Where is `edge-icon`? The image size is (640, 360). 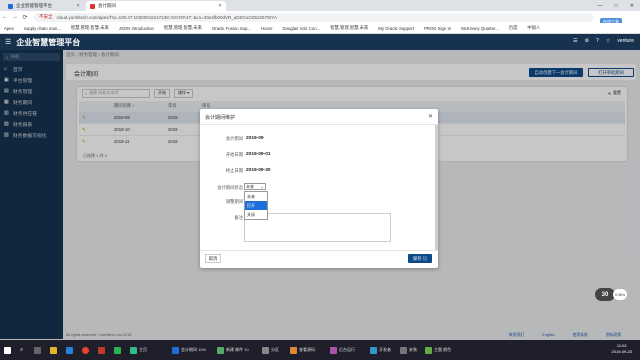
edge-icon is located at coordinates (70, 350).